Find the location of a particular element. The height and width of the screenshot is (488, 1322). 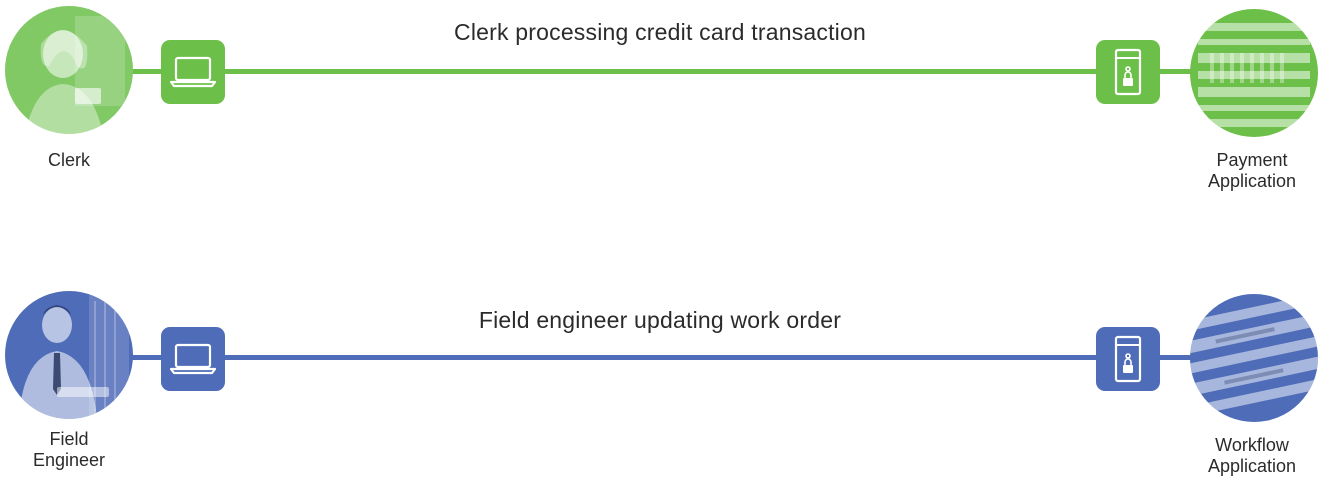

source-label: Field Engineer is located at coordinates (69, 449).